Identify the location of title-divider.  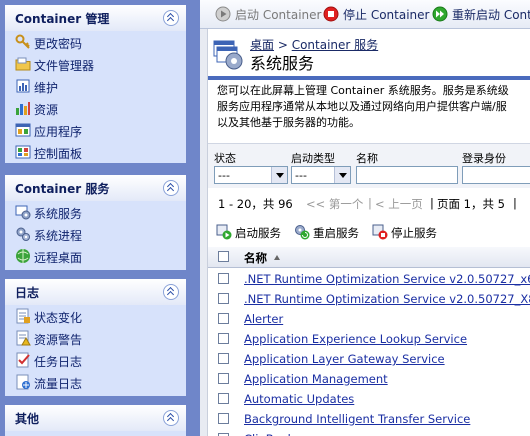
(369, 78).